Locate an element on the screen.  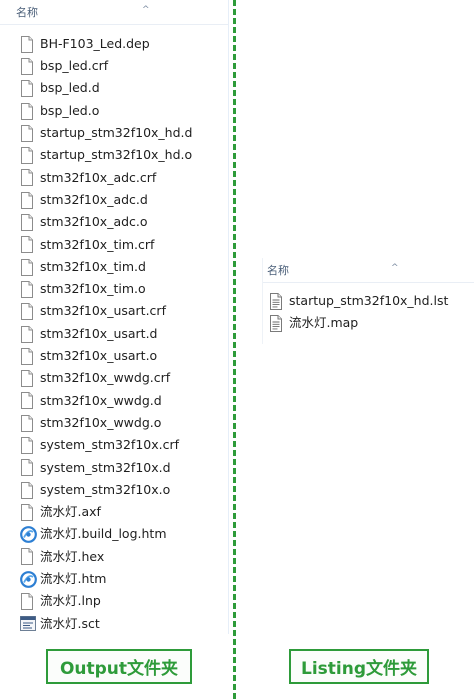
file-name: bsp_led.crf is located at coordinates (74, 66).